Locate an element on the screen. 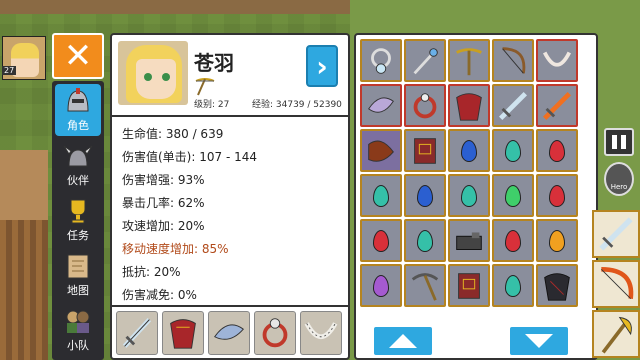 The image size is (640, 360). nav-item-map: 地图 is located at coordinates (78, 275).